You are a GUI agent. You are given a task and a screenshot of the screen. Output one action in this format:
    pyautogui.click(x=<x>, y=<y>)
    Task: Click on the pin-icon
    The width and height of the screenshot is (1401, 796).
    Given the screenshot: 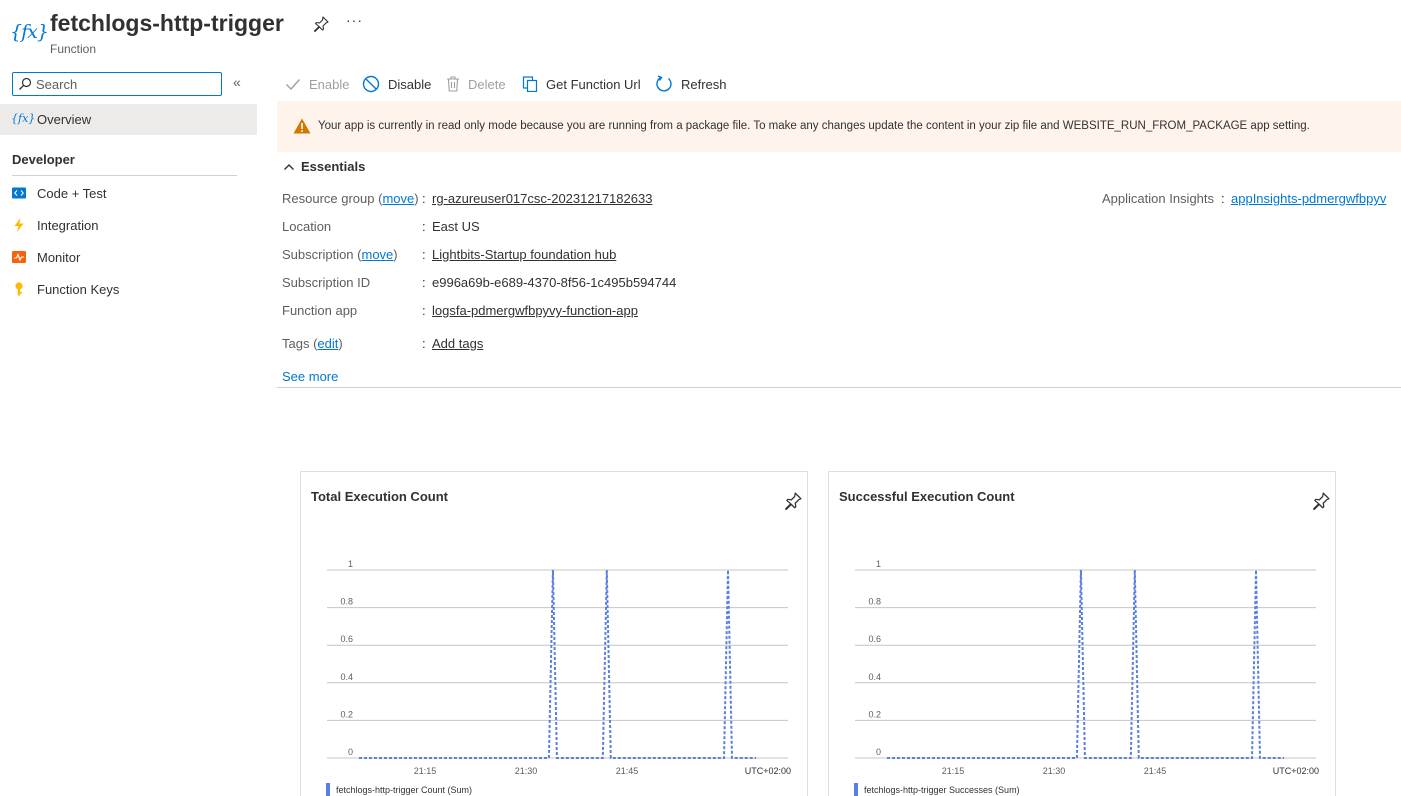 What is the action you would take?
    pyautogui.click(x=321, y=24)
    